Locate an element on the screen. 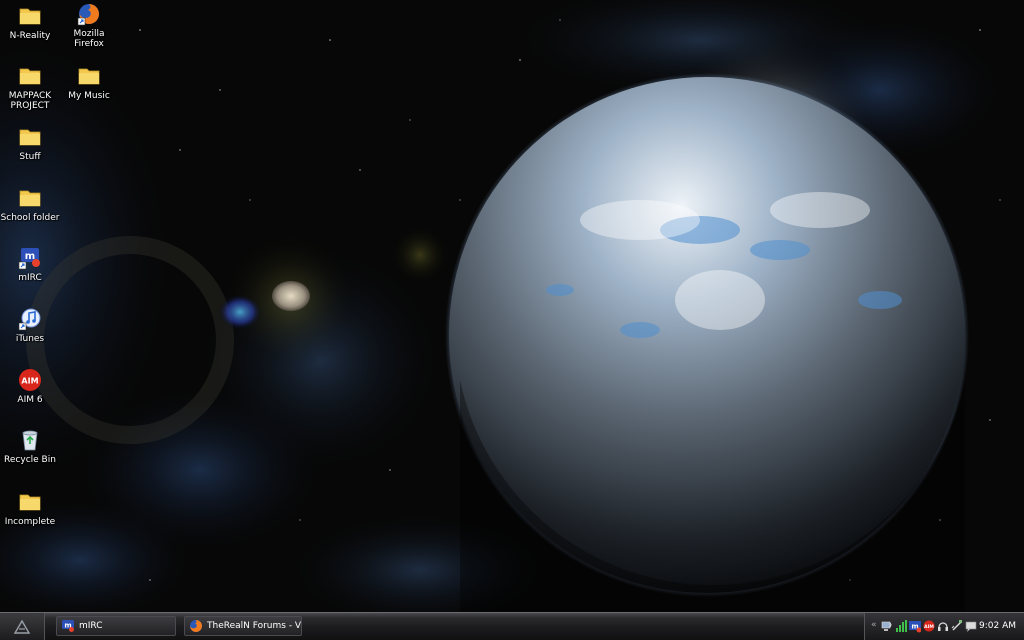 The width and height of the screenshot is (1024, 640). aim-tray-icon: AIM is located at coordinates (929, 626).